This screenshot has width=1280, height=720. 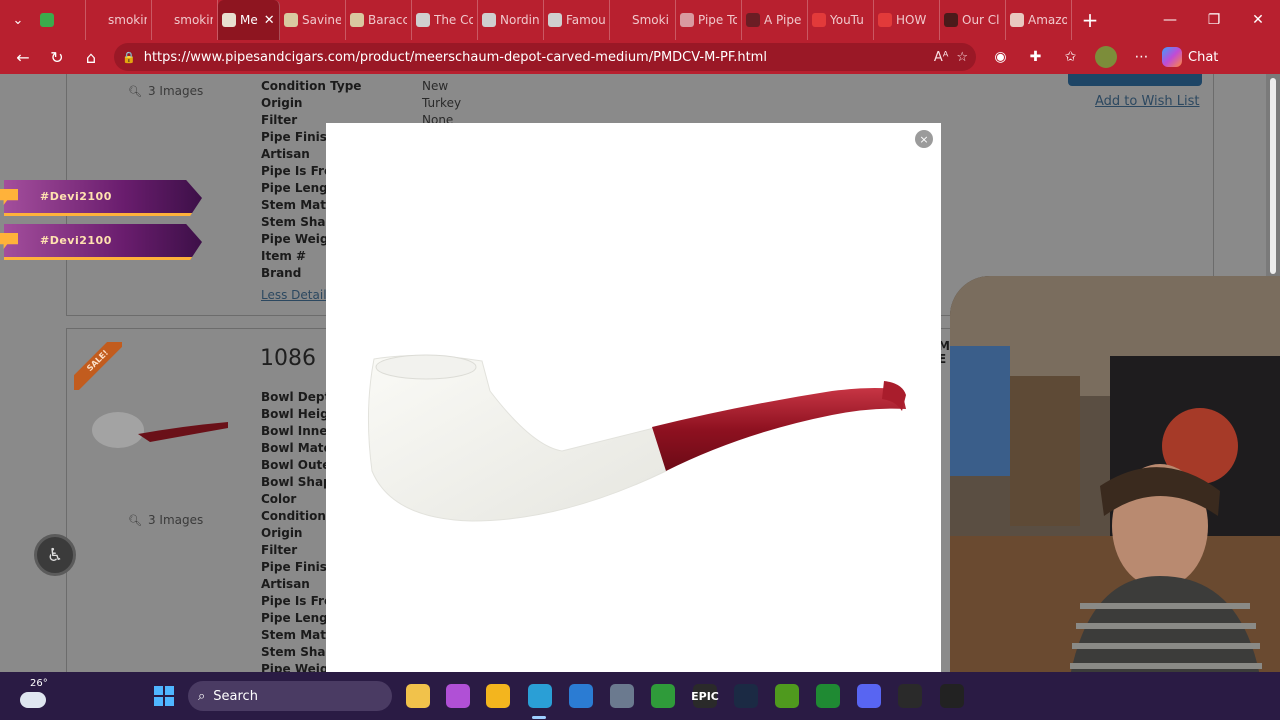 I want to click on spec-row: Origin, so click(x=282, y=533).